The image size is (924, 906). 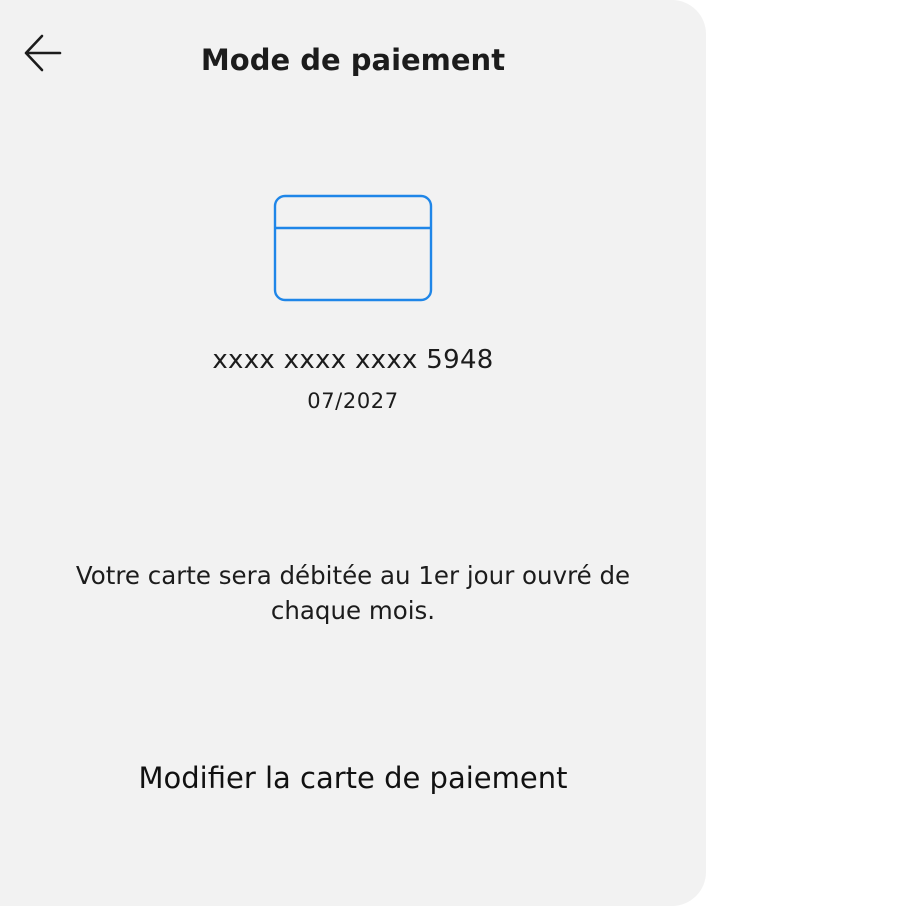 What do you see at coordinates (353, 60) in the screenshot?
I see `page-title: Mode de paiement` at bounding box center [353, 60].